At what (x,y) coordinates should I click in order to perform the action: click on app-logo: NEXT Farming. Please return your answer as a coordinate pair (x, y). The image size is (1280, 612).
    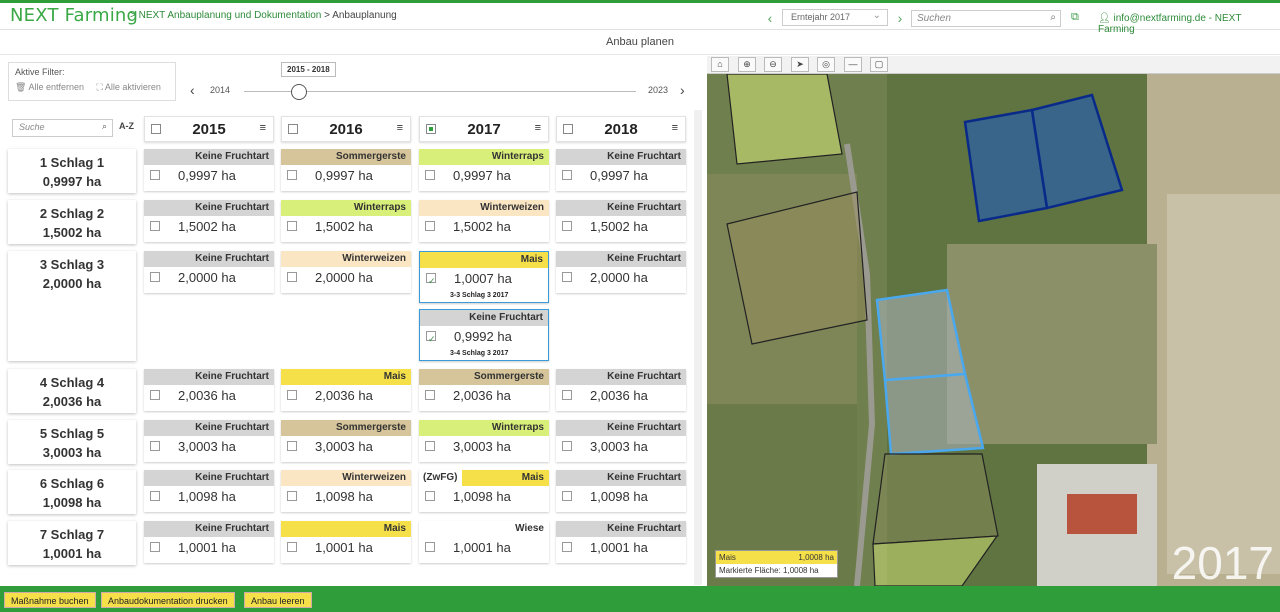
    Looking at the image, I should click on (74, 15).